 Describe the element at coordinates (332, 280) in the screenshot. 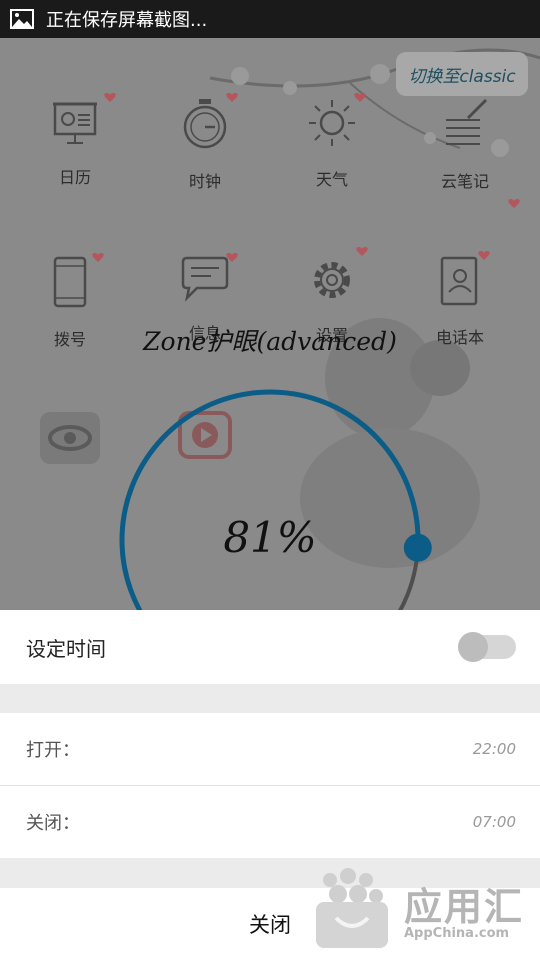

I see `settings-icon` at that location.